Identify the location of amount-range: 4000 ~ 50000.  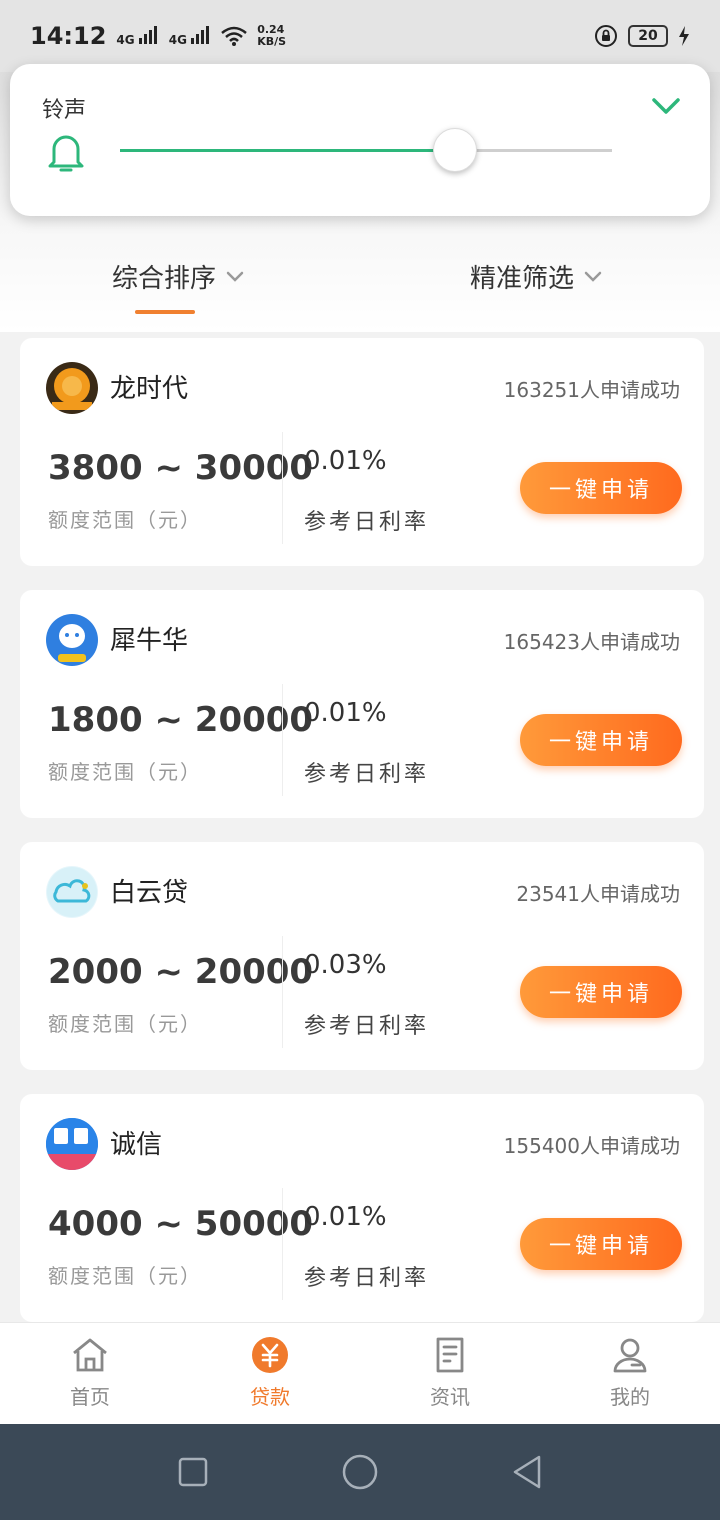
(181, 1224).